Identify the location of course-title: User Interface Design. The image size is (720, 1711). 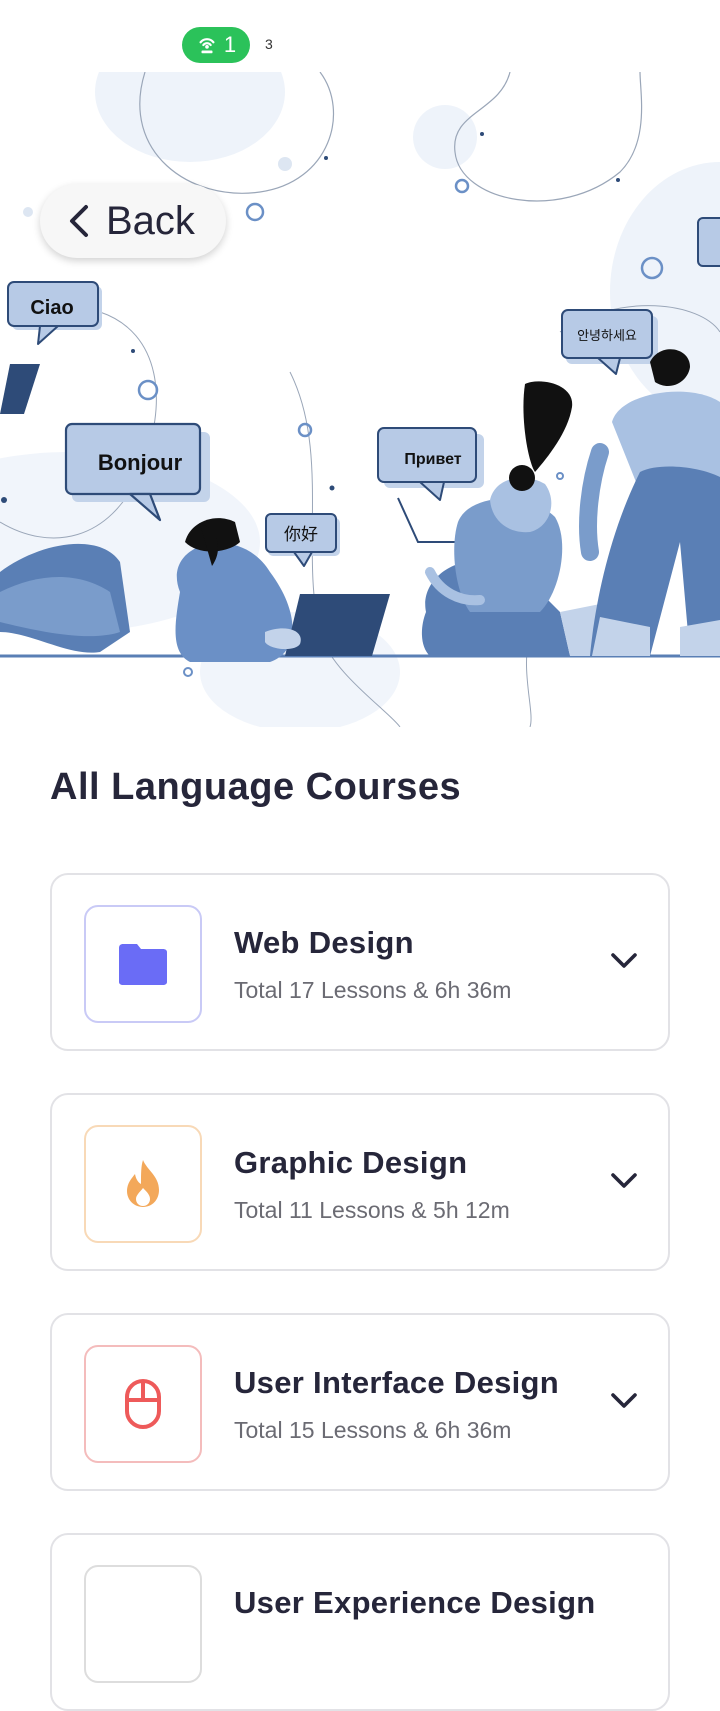
(397, 1382).